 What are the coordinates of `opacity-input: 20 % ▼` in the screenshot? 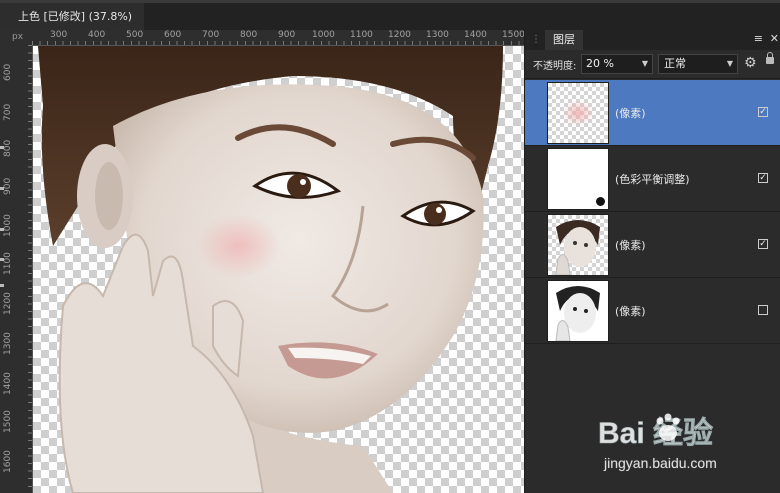 It's located at (617, 64).